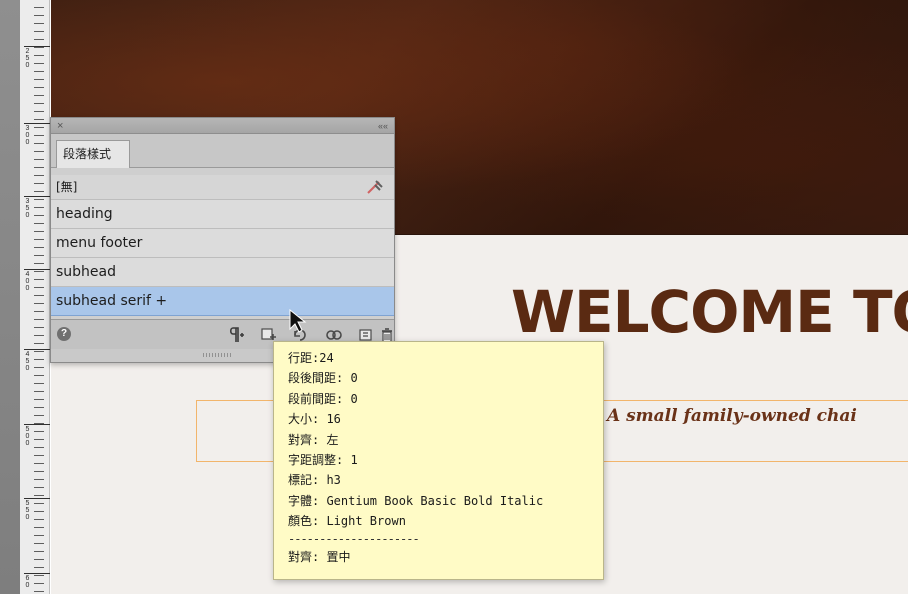 The image size is (908, 594). Describe the element at coordinates (222, 214) in the screenshot. I see `style-row-heading: heading` at that location.